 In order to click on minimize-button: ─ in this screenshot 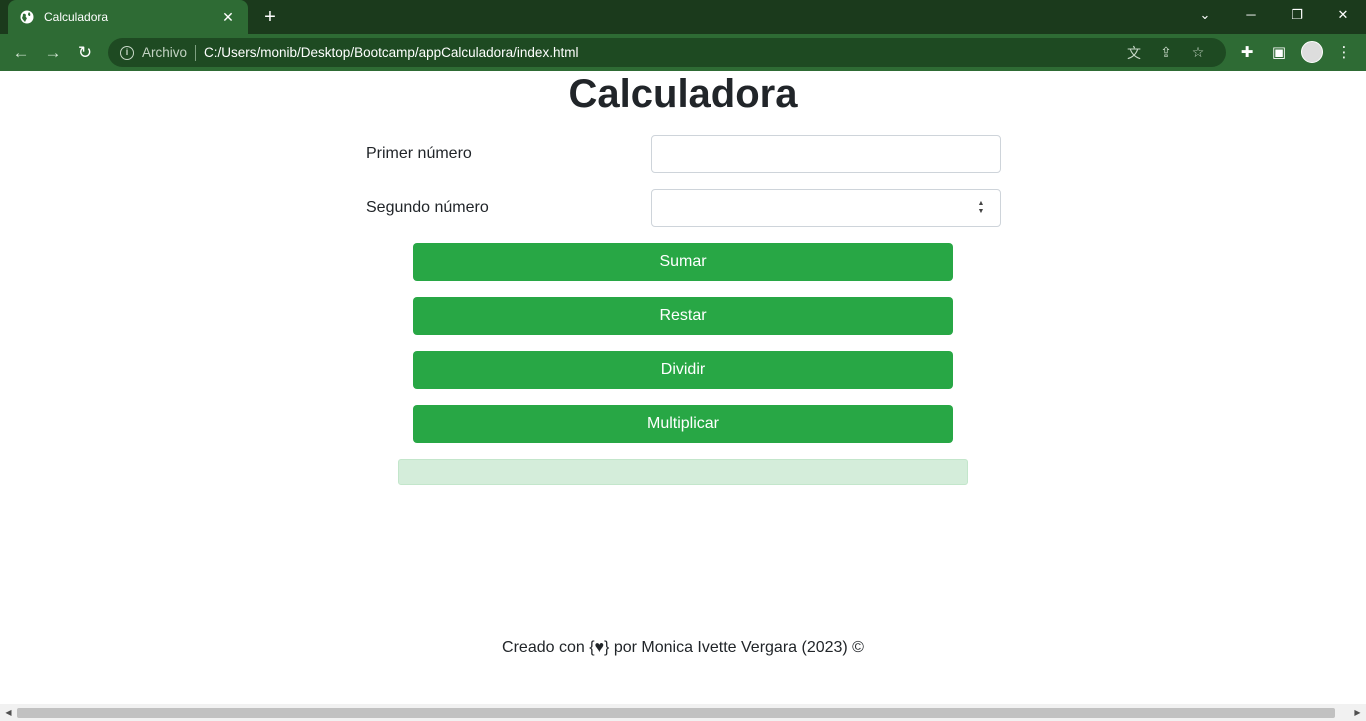, I will do `click(1251, 15)`.